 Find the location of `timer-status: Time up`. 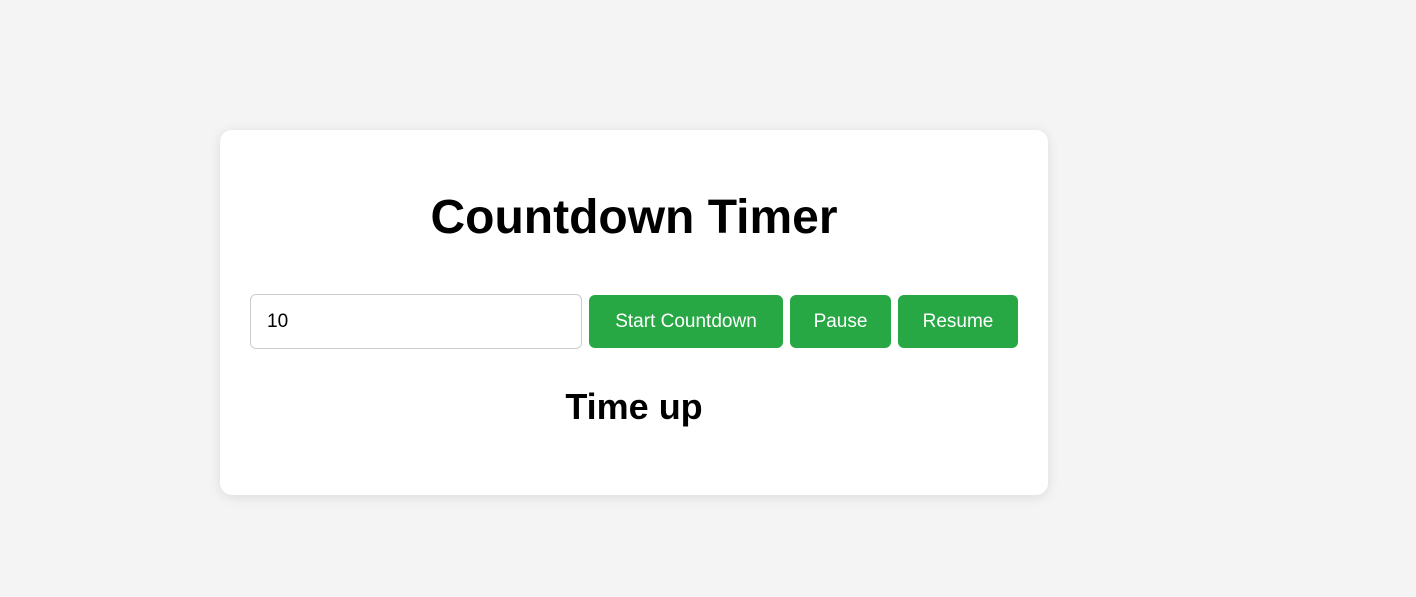

timer-status: Time up is located at coordinates (634, 406).